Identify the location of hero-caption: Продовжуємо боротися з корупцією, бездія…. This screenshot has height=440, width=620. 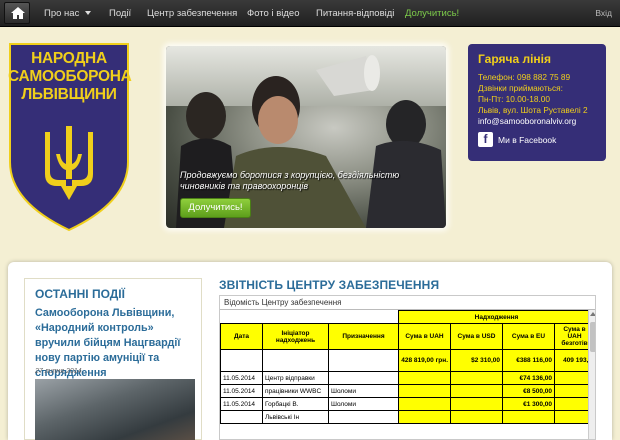
(290, 180).